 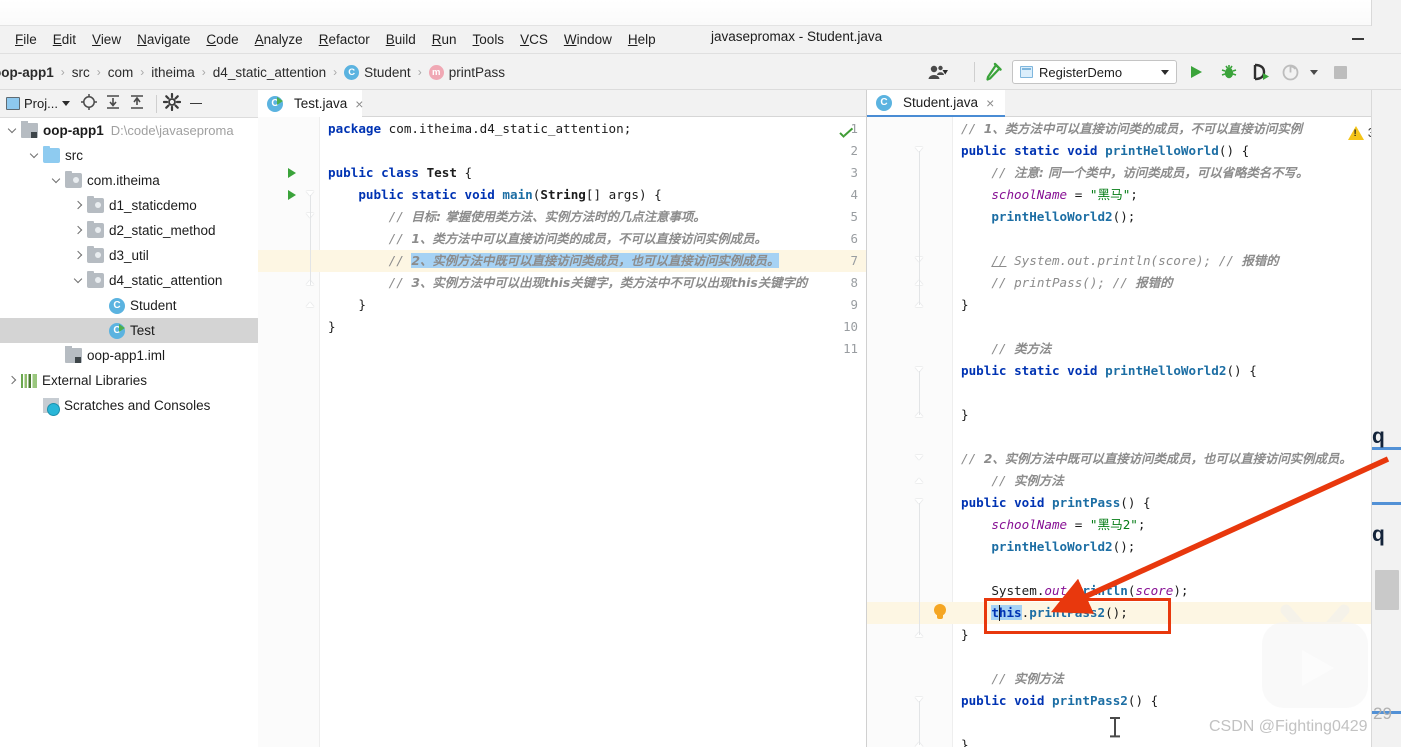 I want to click on breadcrumb-item-d4-static-attention: d4_static_attention, so click(x=269, y=72).